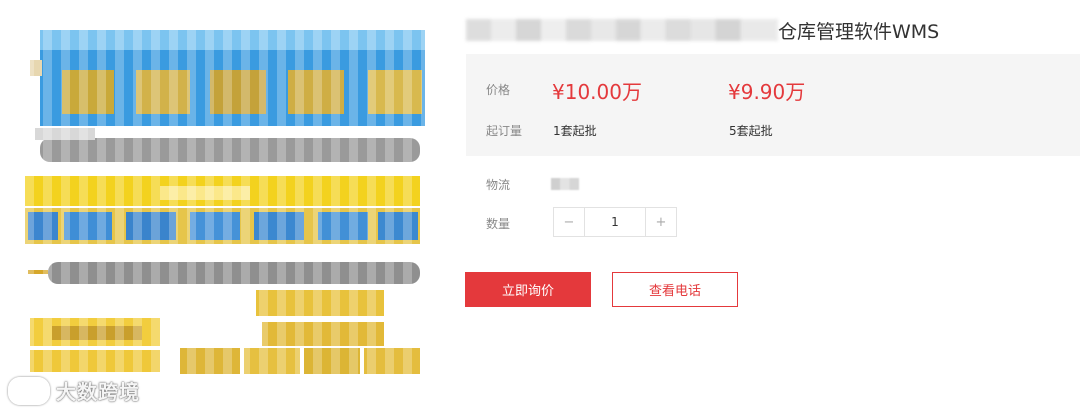  What do you see at coordinates (751, 131) in the screenshot?
I see `tier2-moq: 5套起批` at bounding box center [751, 131].